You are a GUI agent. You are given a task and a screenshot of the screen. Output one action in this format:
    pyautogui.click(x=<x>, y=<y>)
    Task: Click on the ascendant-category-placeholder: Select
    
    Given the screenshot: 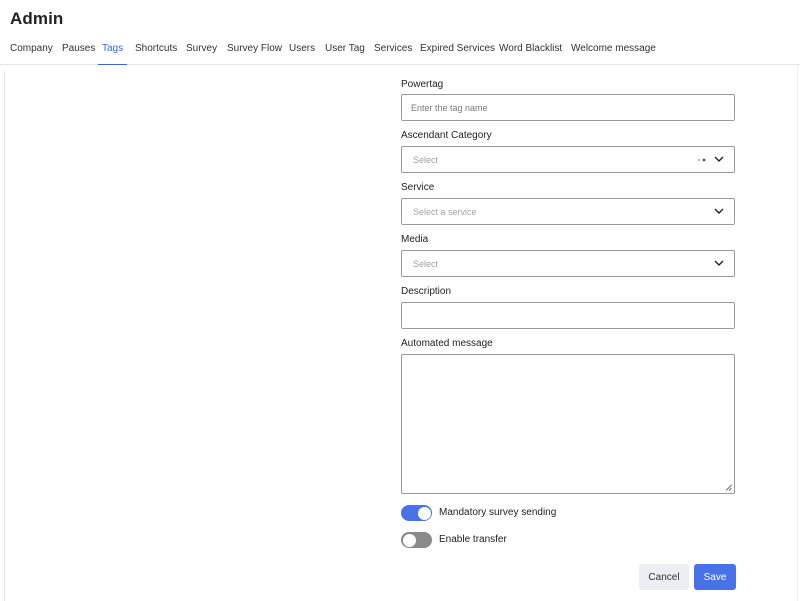 What is the action you would take?
    pyautogui.click(x=426, y=160)
    